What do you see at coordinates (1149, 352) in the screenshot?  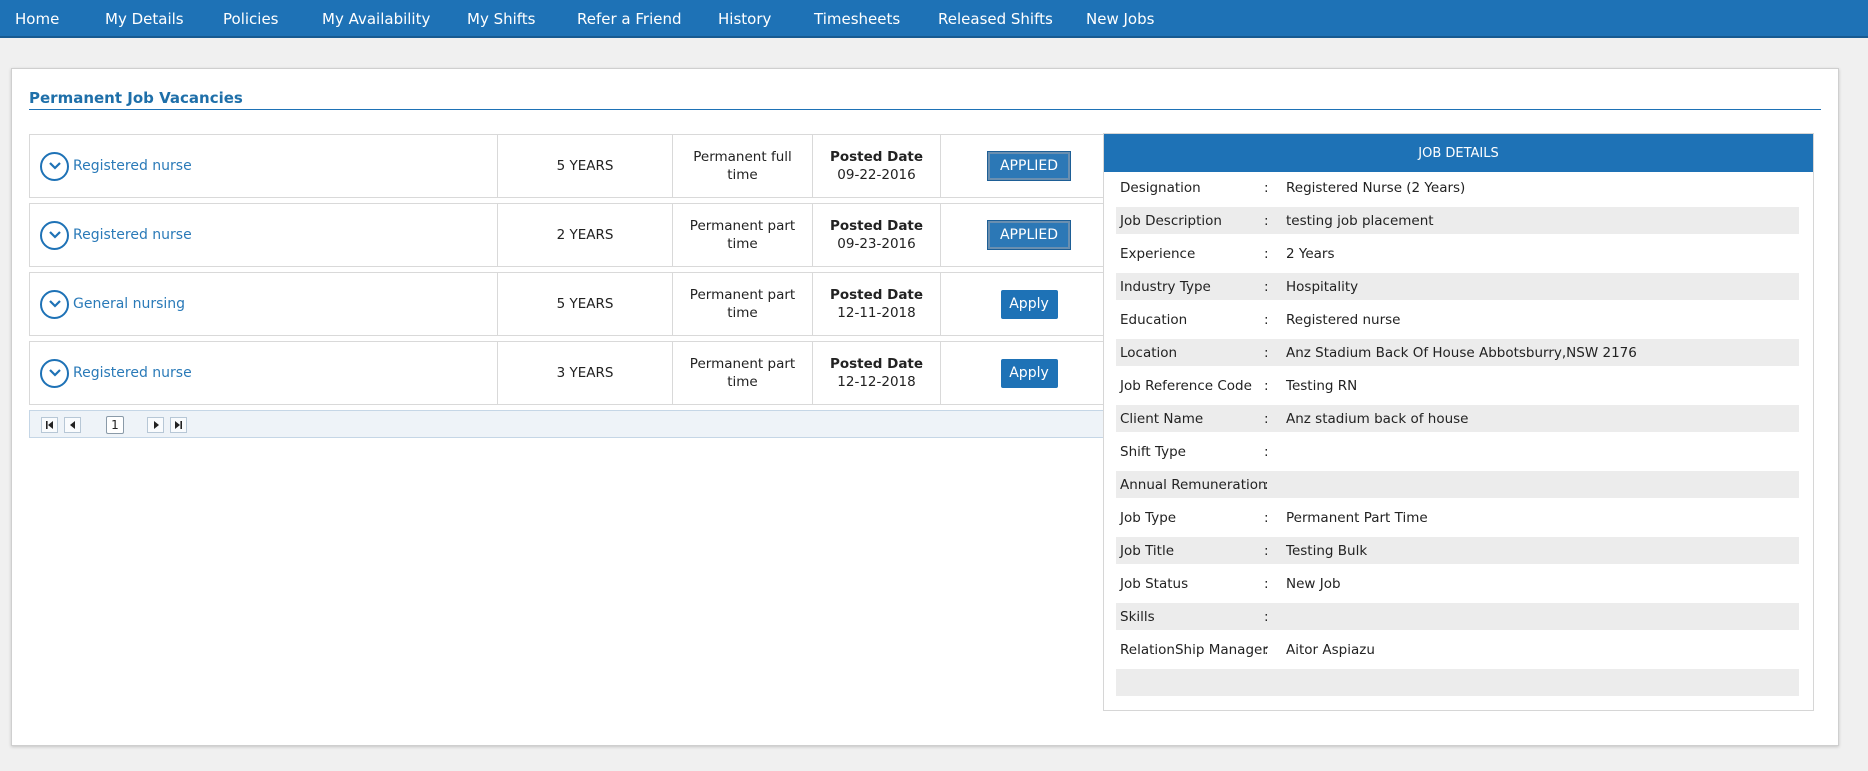 I see `detail-label: Location` at bounding box center [1149, 352].